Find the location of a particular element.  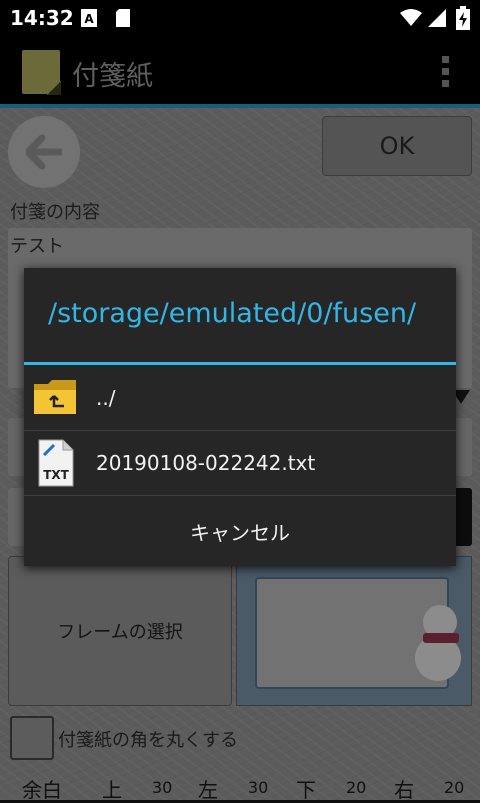

cancel-button: キャンセル is located at coordinates (240, 531).